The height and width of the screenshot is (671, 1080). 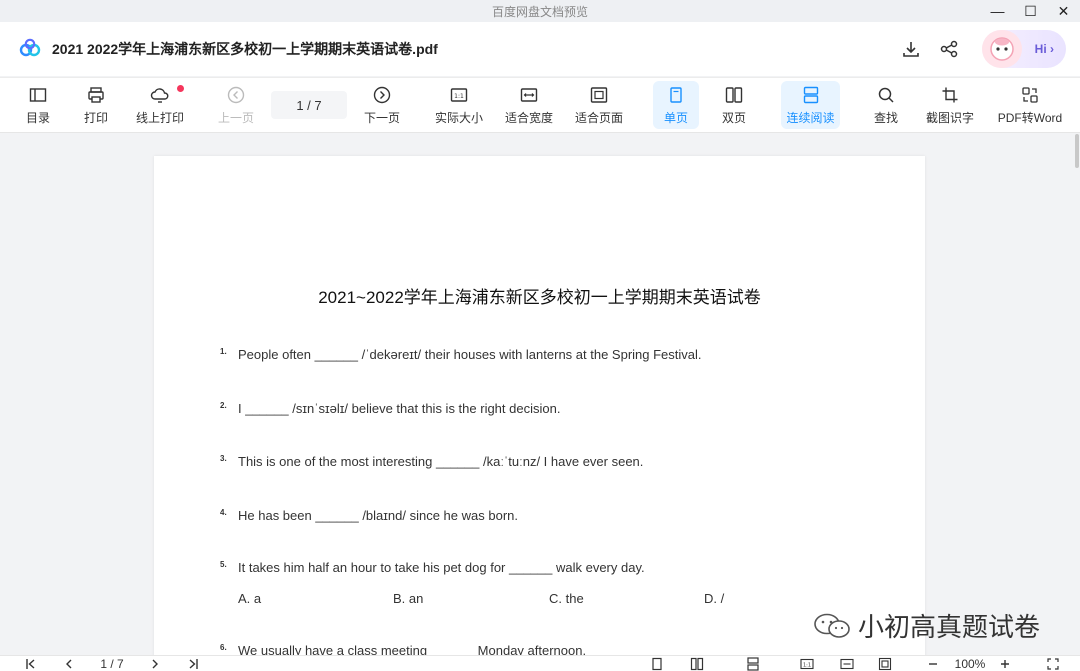 I want to click on maximize-icon: ☐, so click(x=1030, y=11).